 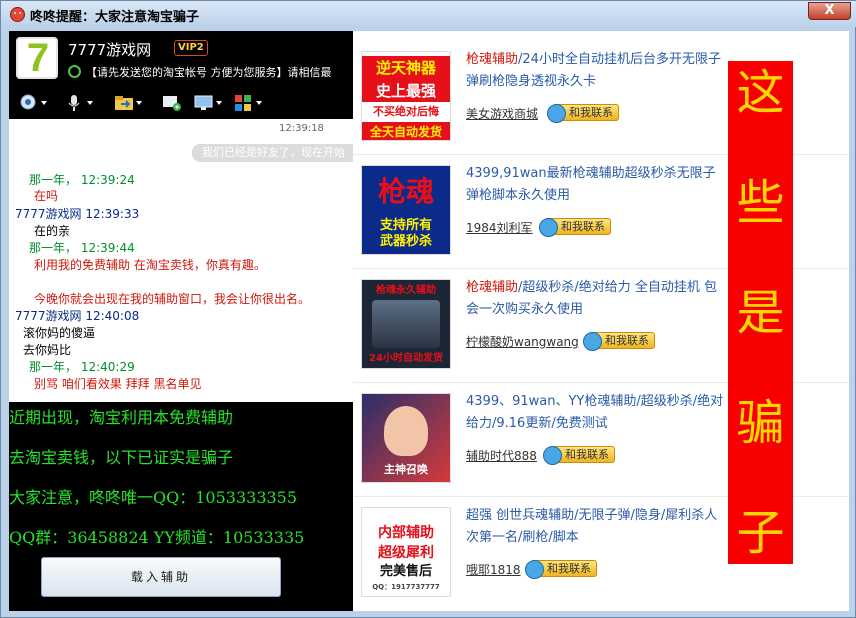 I want to click on message-header: 那一年， 12:39:44, so click(x=82, y=248).